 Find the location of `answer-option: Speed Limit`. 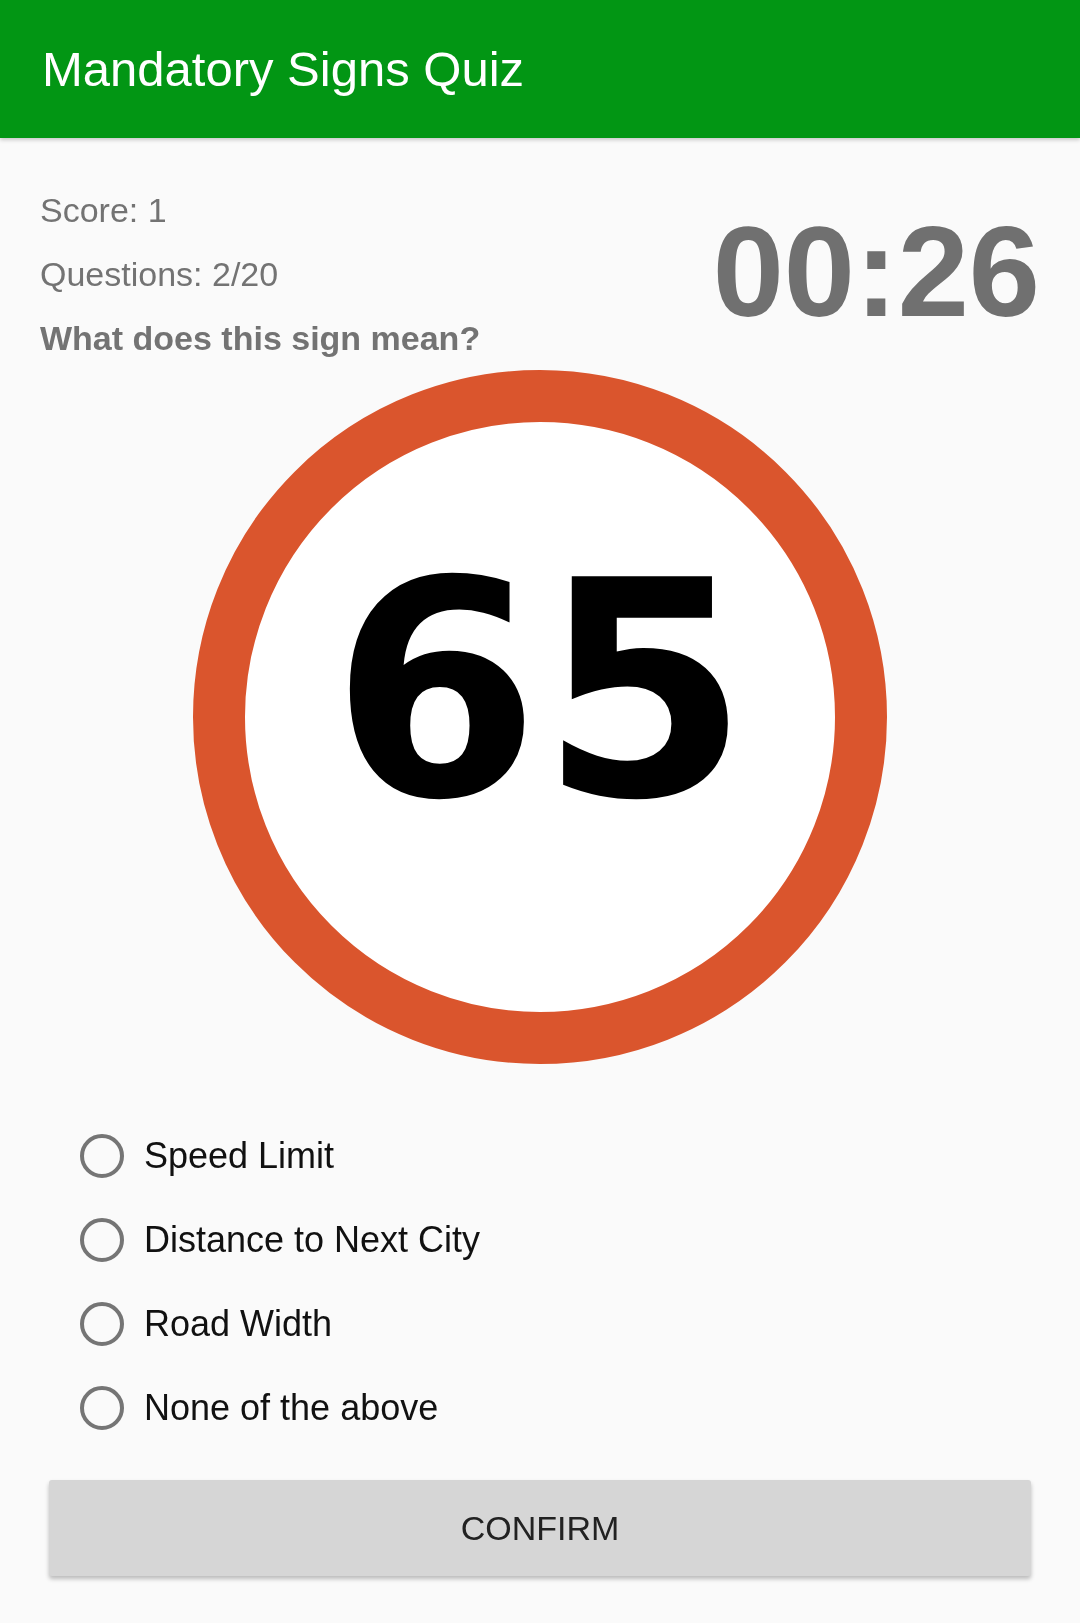

answer-option: Speed Limit is located at coordinates (207, 1156).